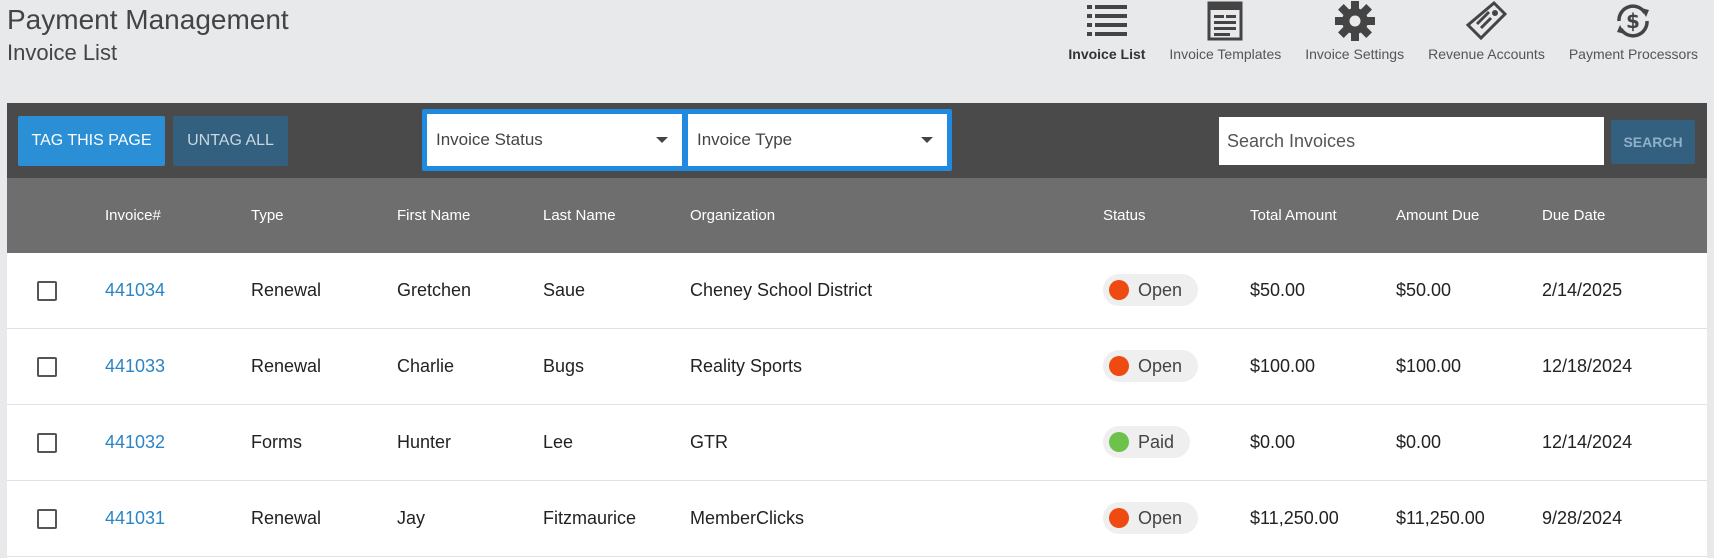  Describe the element at coordinates (1107, 54) in the screenshot. I see `nav-label: Invoice List` at that location.